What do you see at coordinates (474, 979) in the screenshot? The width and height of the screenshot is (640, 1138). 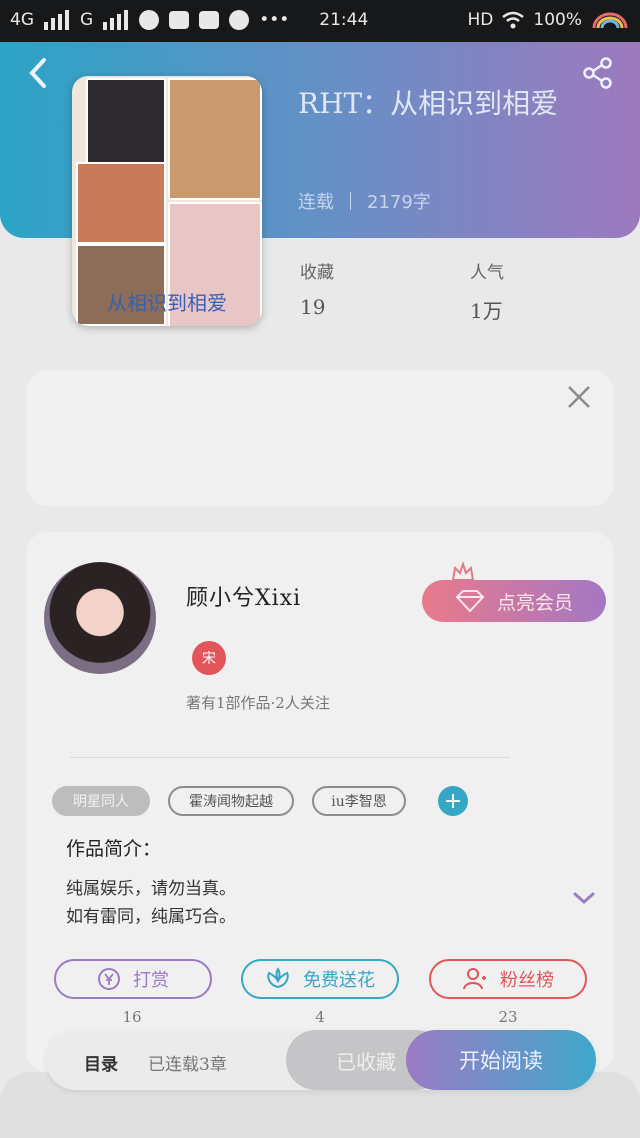 I see `person-icon` at bounding box center [474, 979].